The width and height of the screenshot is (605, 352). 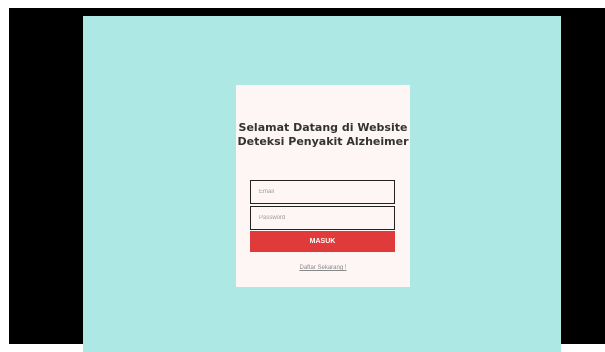 I want to click on title-line-1: Selamat Datang di Website, so click(x=323, y=127).